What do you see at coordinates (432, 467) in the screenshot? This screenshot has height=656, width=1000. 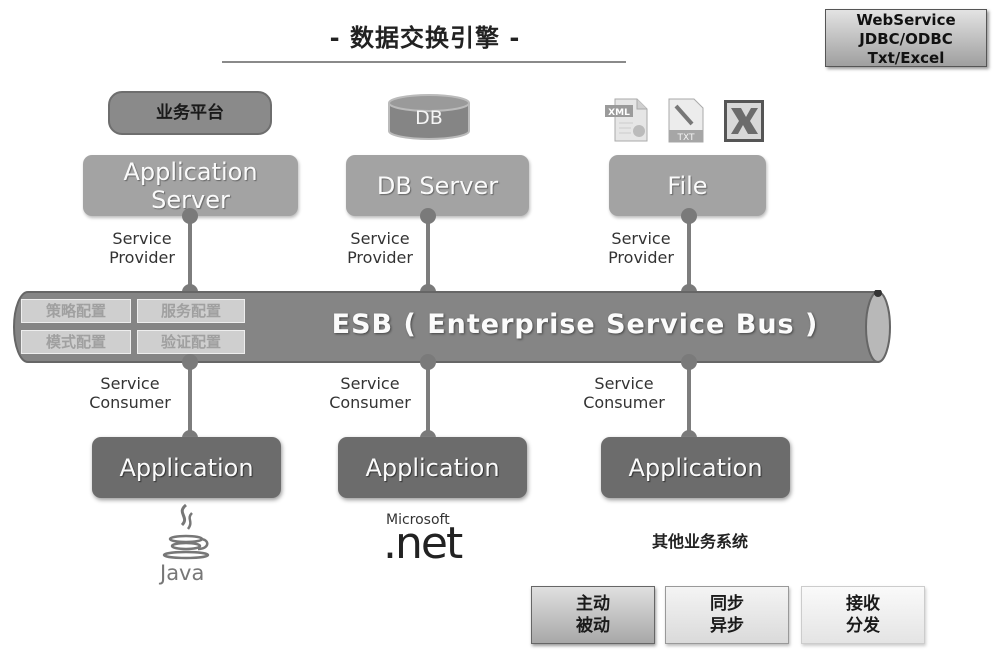 I see `application-node-dotnet: Application` at bounding box center [432, 467].